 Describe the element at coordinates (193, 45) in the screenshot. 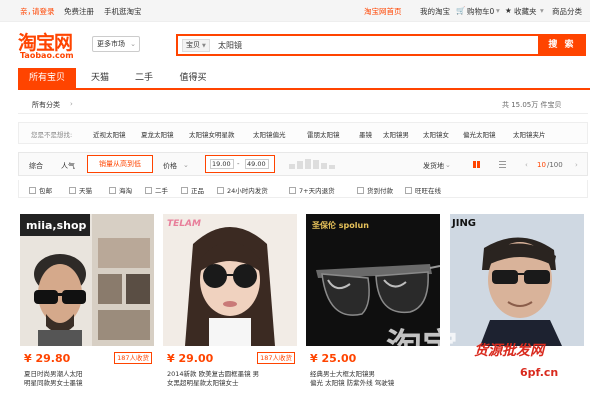

I see `search-scope-label: 宝贝` at that location.